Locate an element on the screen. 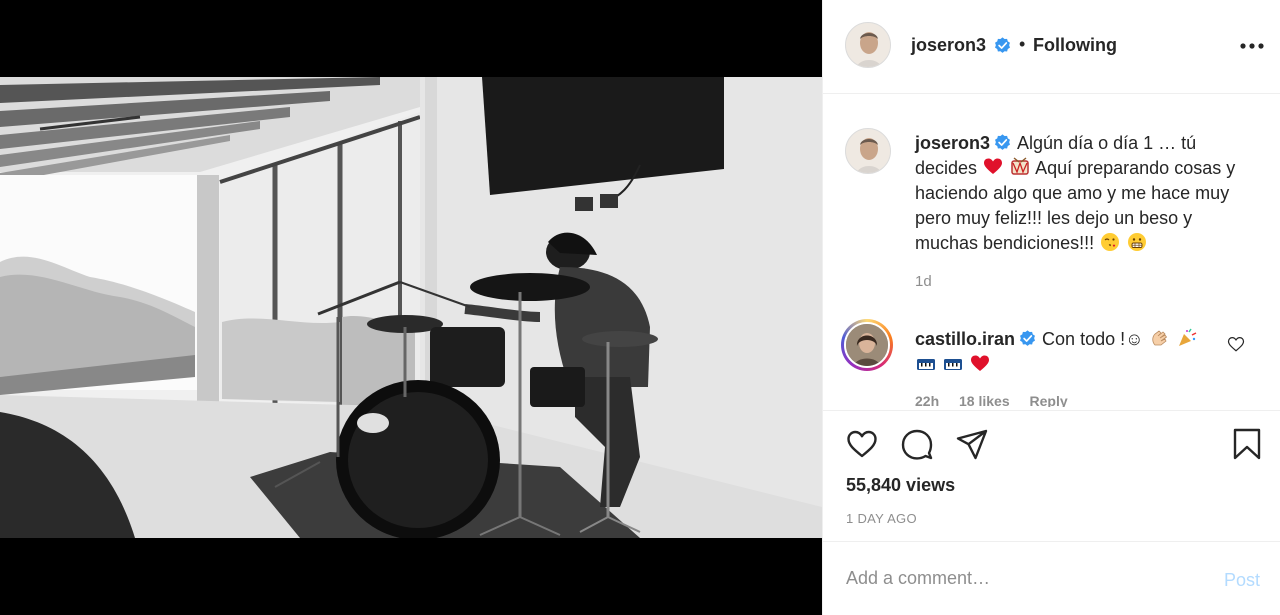  share-icon is located at coordinates (972, 444).